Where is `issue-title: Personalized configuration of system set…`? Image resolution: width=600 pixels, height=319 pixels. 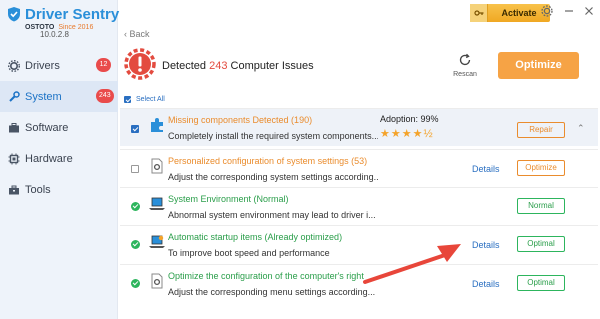 issue-title: Personalized configuration of system set… is located at coordinates (268, 161).